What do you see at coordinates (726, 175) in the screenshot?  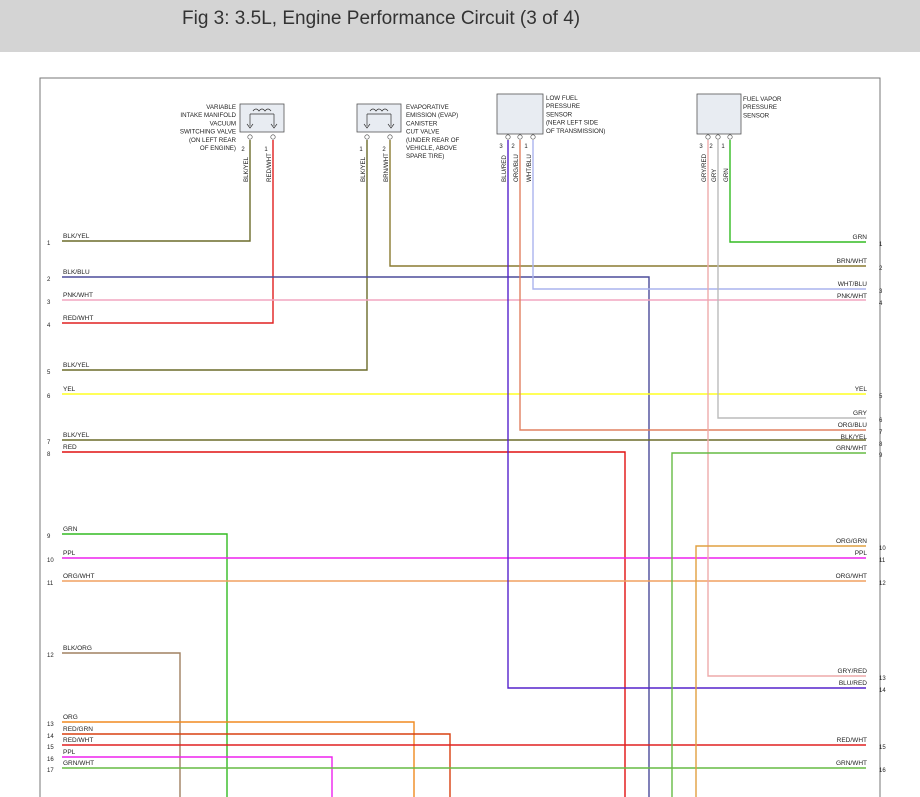 I see `component-wire-label: GRN` at bounding box center [726, 175].